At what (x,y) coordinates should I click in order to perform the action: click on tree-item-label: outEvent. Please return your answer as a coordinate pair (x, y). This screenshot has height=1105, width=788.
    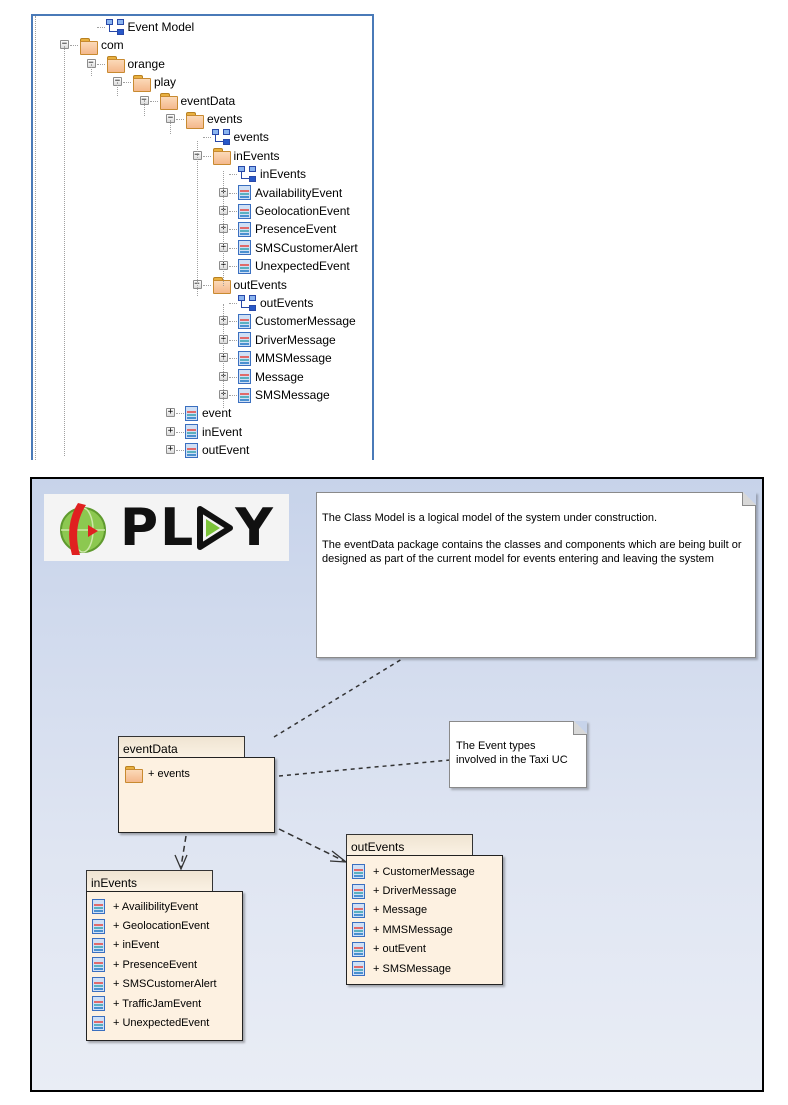
    Looking at the image, I should click on (226, 450).